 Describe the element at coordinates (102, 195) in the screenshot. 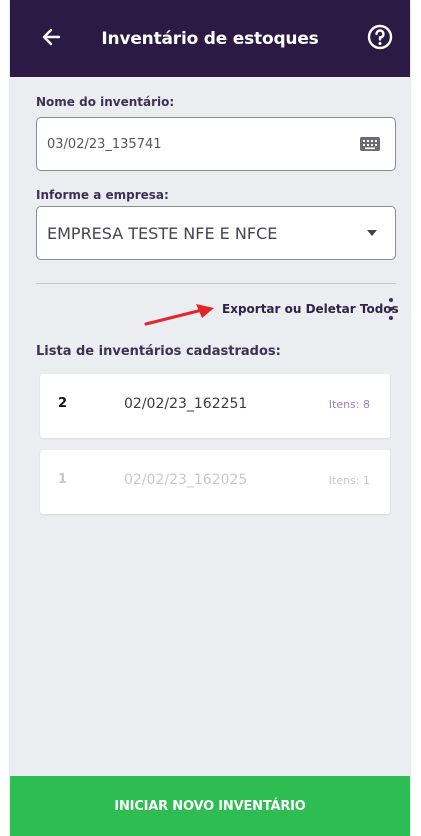

I see `company-label: Informe a empresa:` at that location.